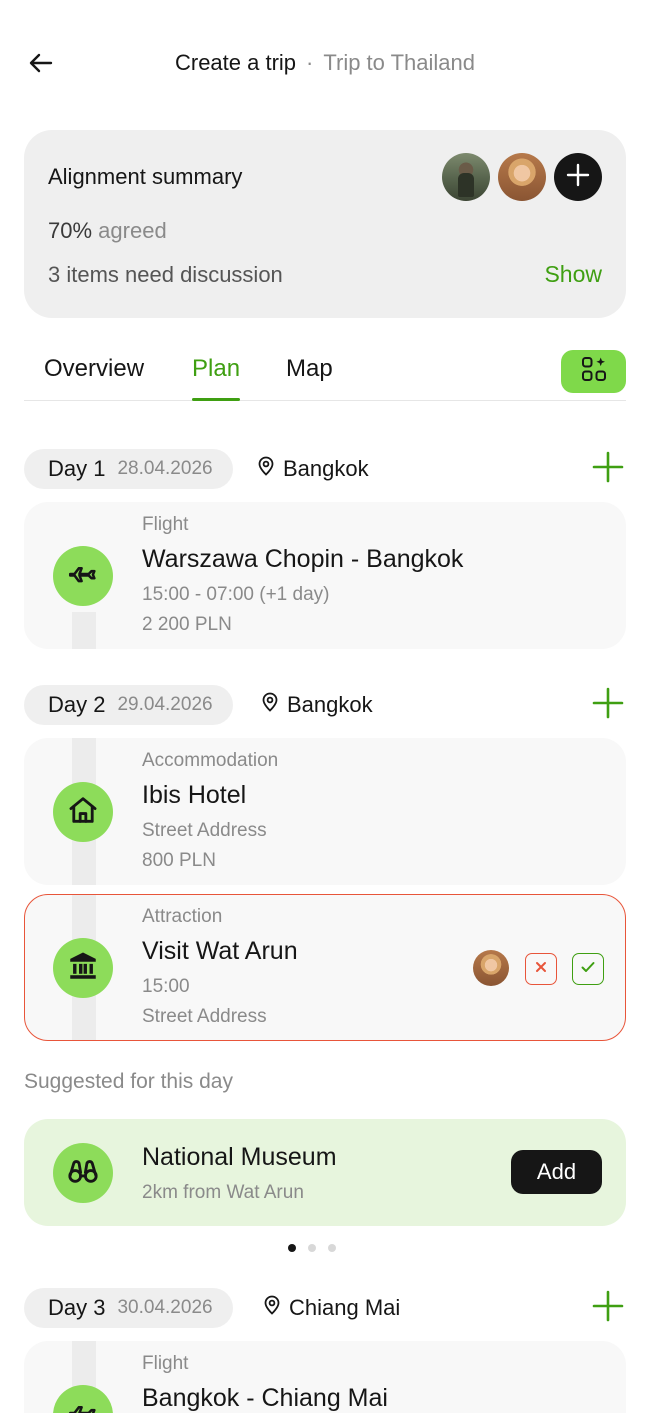 The height and width of the screenshot is (1413, 650). I want to click on participants, so click(522, 177).